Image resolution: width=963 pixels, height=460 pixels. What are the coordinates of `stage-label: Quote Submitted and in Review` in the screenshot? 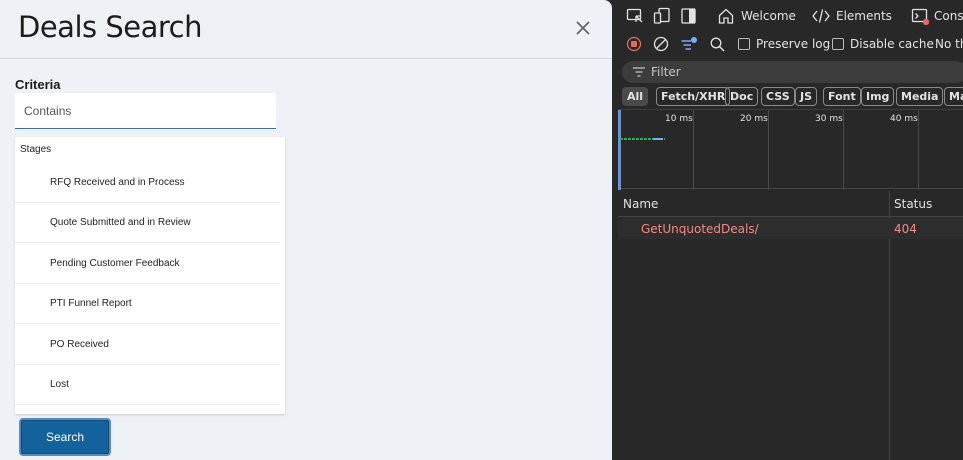 It's located at (120, 222).